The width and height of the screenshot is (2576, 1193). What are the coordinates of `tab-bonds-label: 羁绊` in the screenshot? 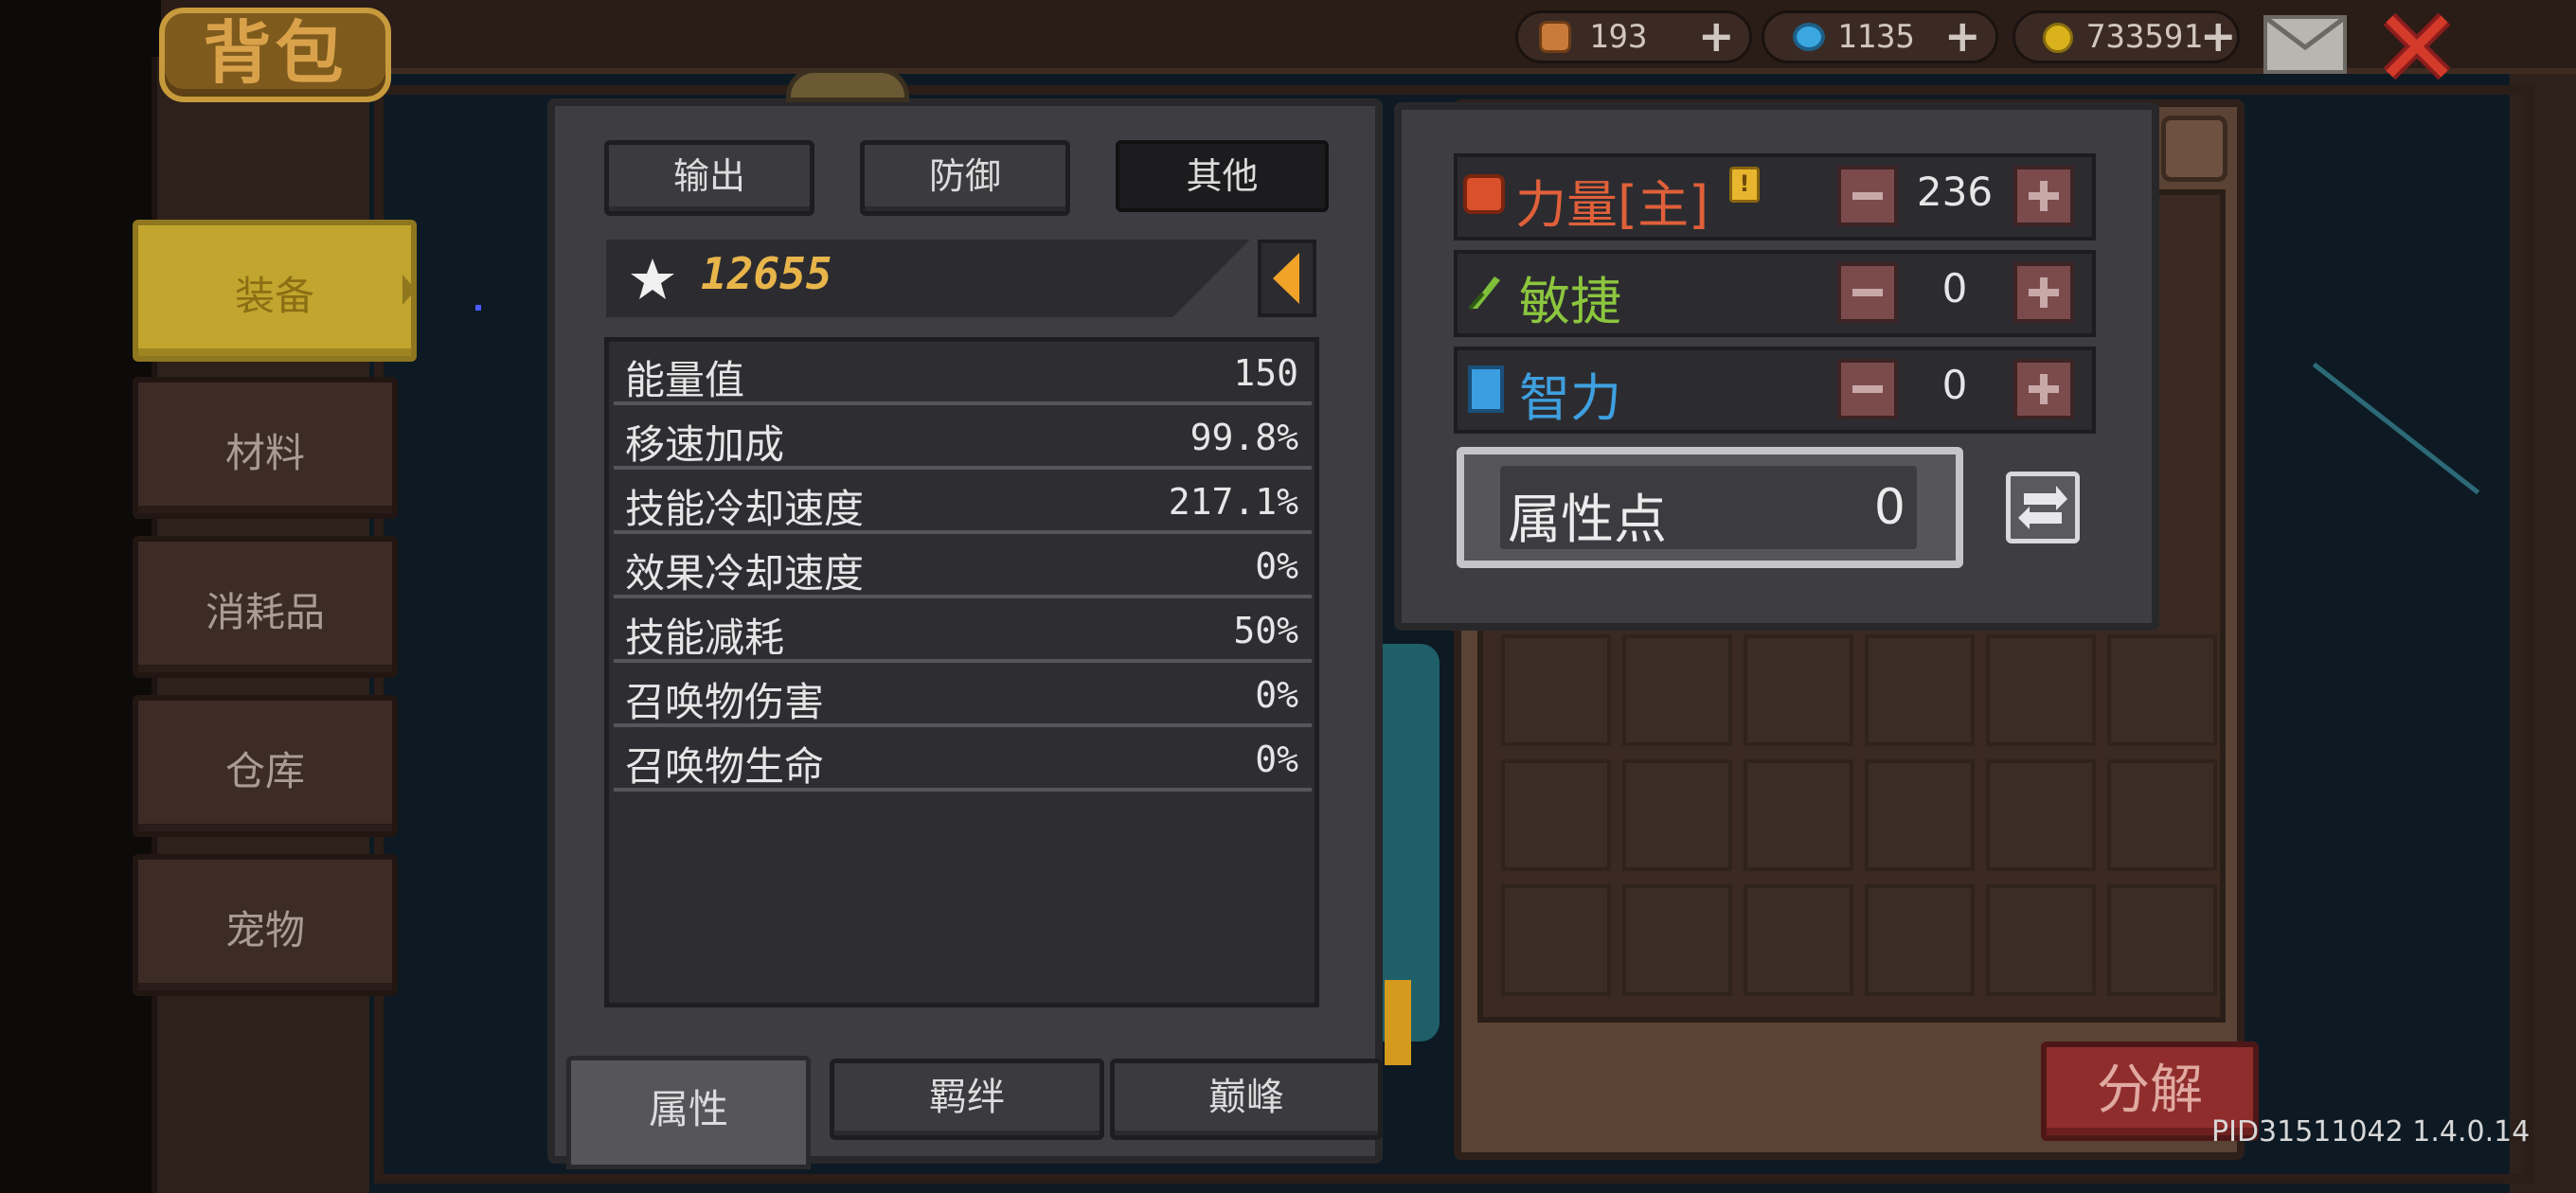 It's located at (967, 1097).